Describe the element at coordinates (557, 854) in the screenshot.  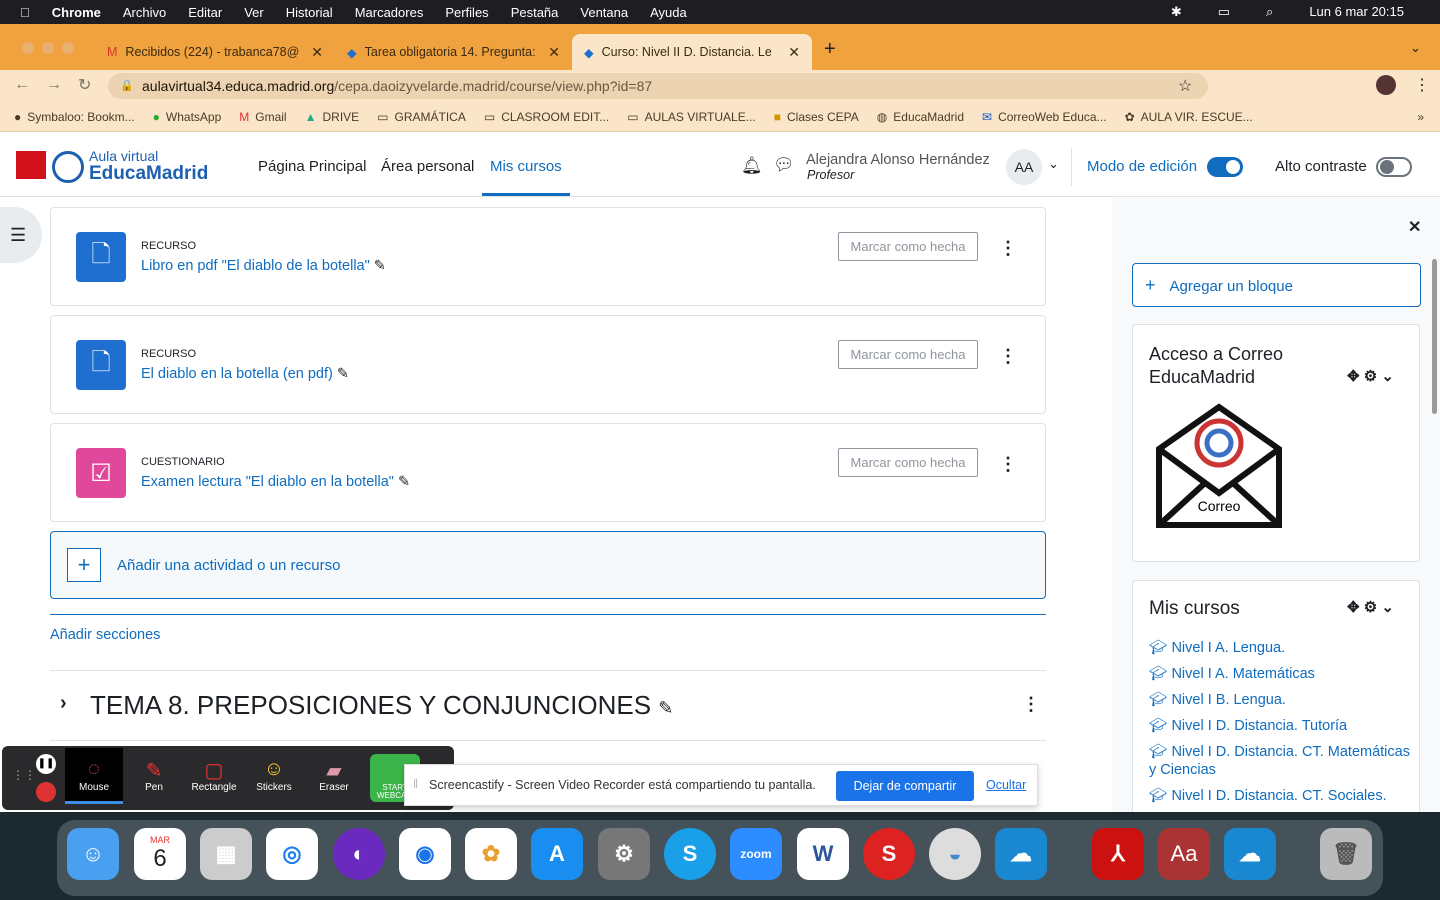
I see `app-store-icon: A` at that location.